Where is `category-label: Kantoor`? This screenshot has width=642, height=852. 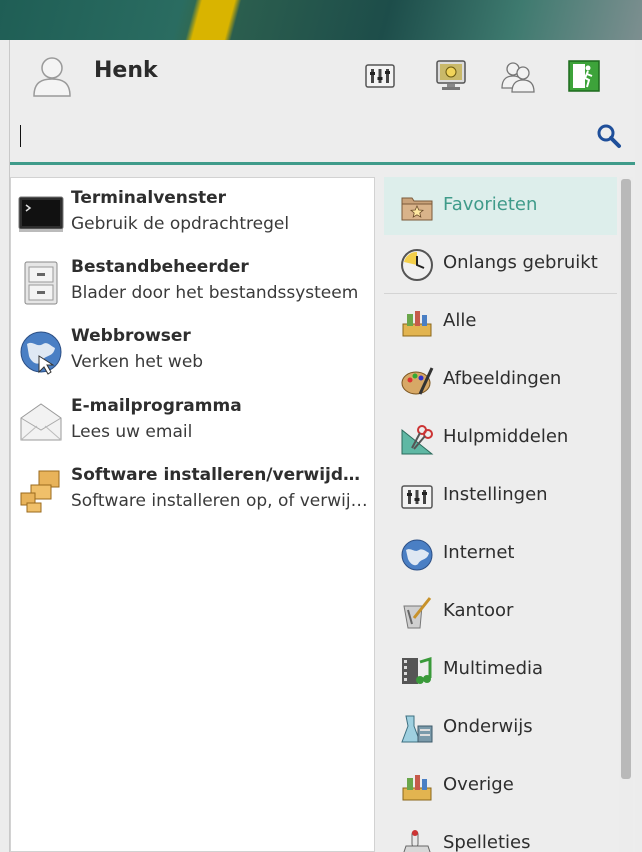 category-label: Kantoor is located at coordinates (478, 610).